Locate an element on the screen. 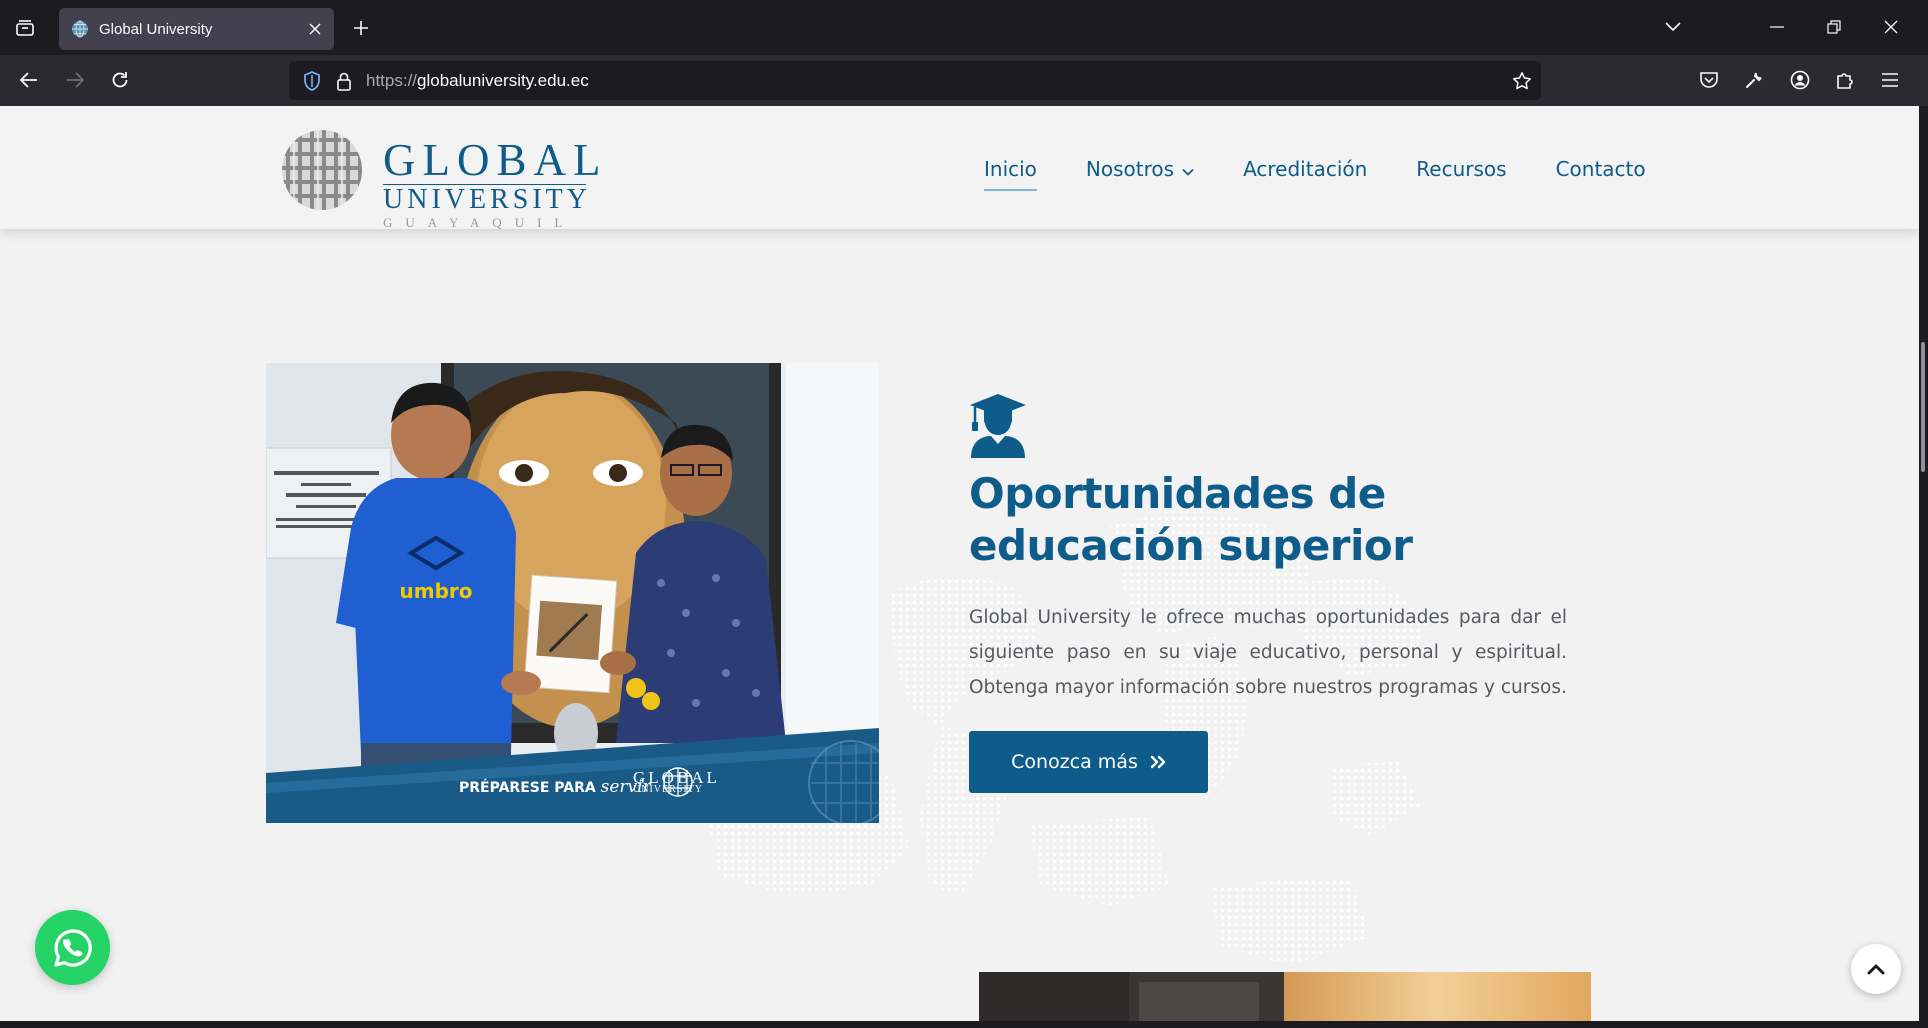  photo-caption-prefix: PRÉPARESE PARA is located at coordinates (527, 788).